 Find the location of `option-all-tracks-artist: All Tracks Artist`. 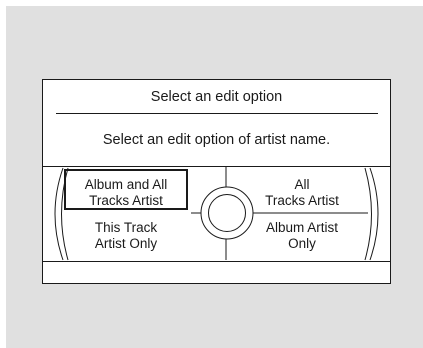

option-all-tracks-artist: All Tracks Artist is located at coordinates (302, 195).